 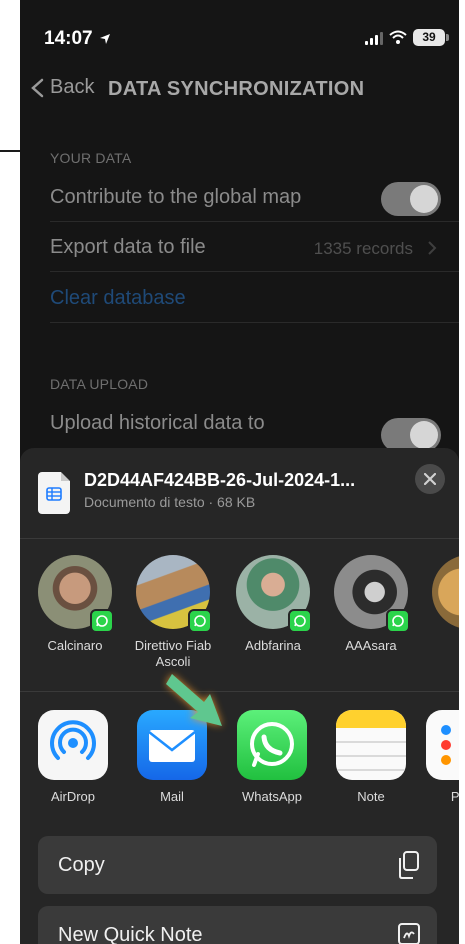 I want to click on contact-aaasara: AAAsara, so click(x=371, y=604).